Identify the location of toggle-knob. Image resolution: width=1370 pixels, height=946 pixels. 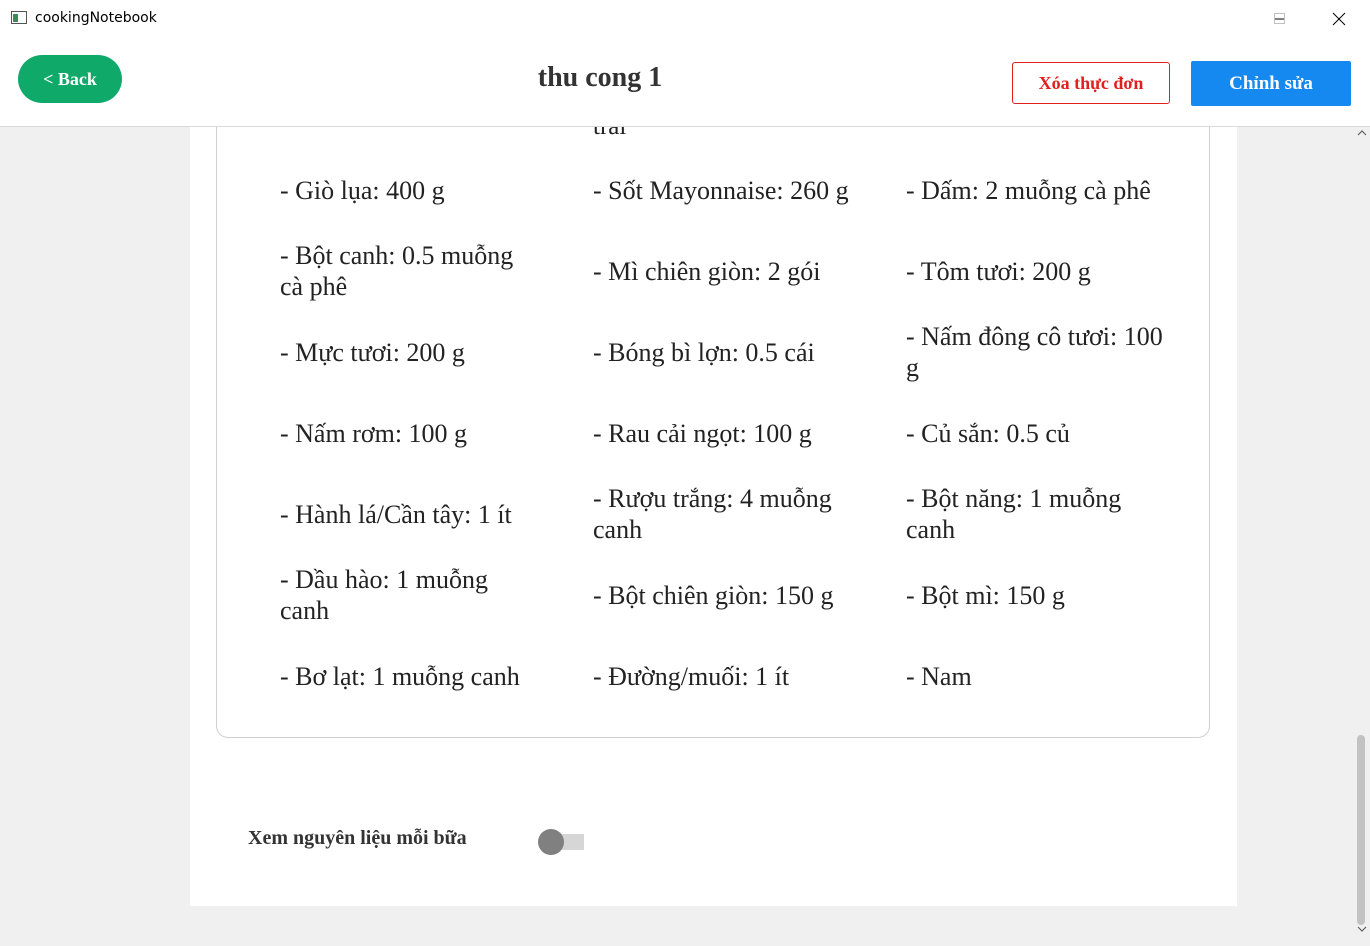
(551, 842).